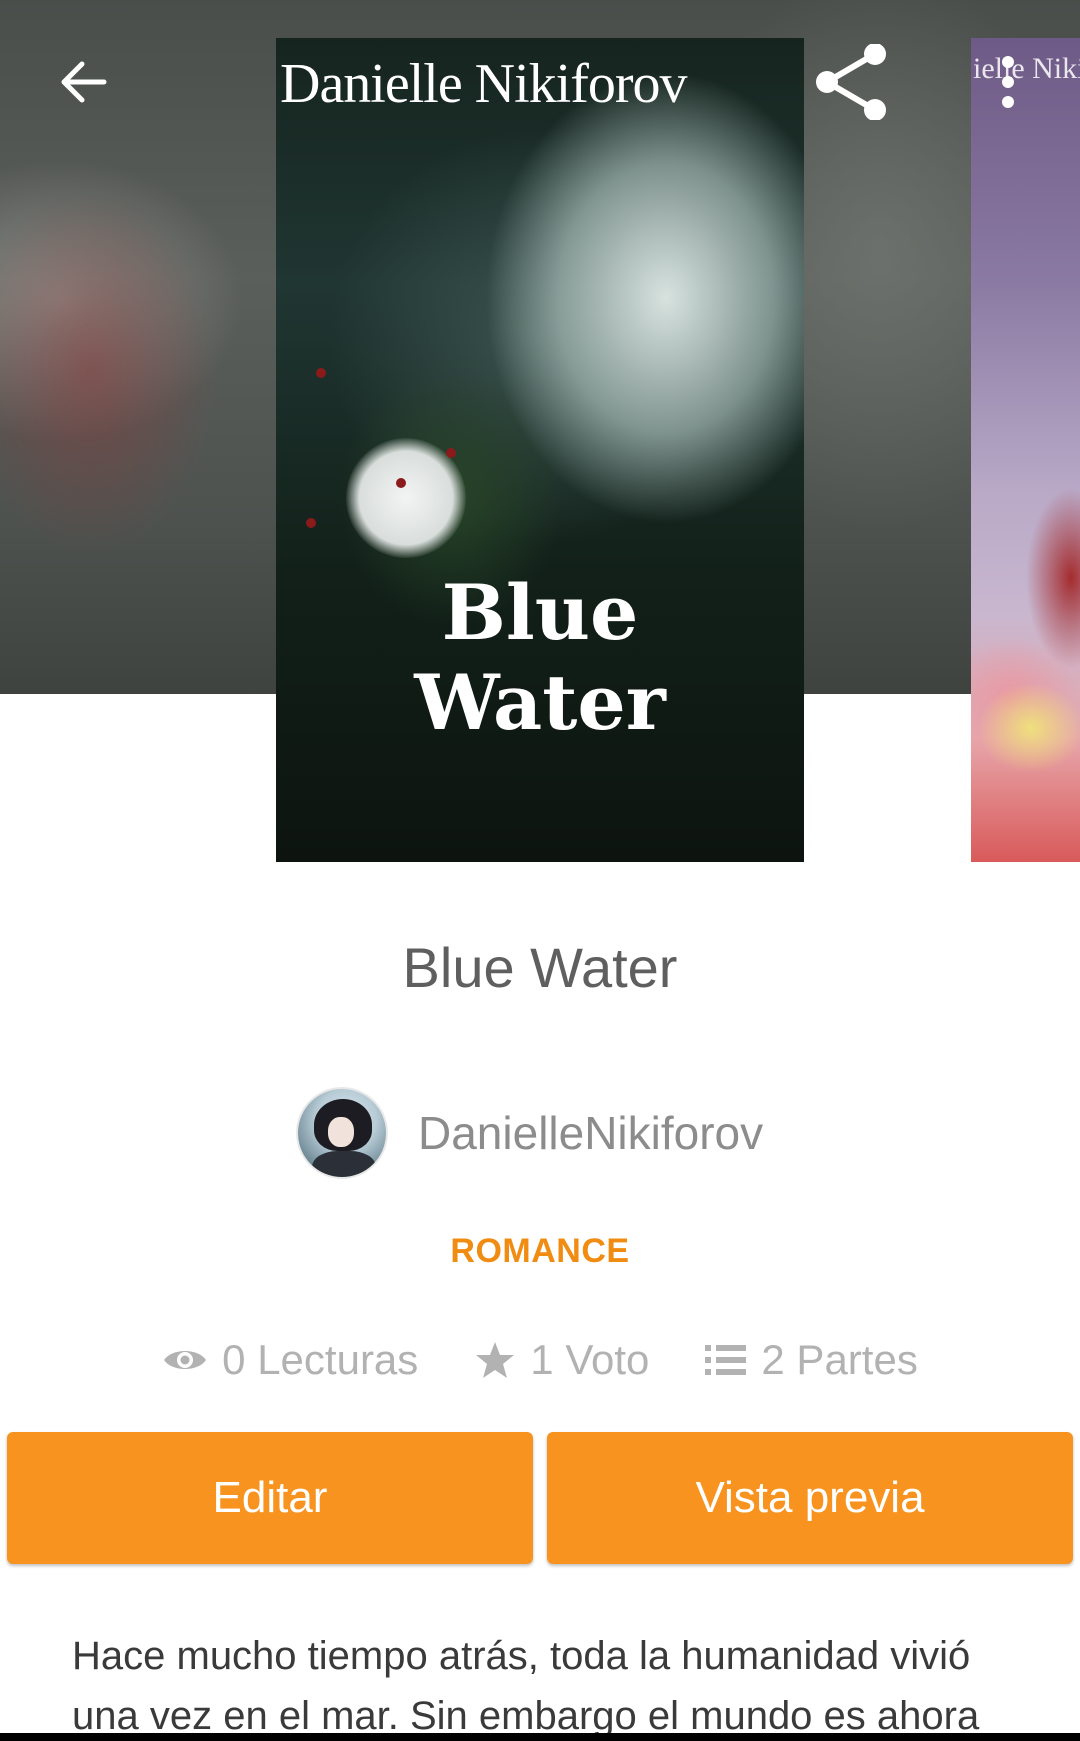  Describe the element at coordinates (540, 1737) in the screenshot. I see `screen-bottom-edge` at that location.